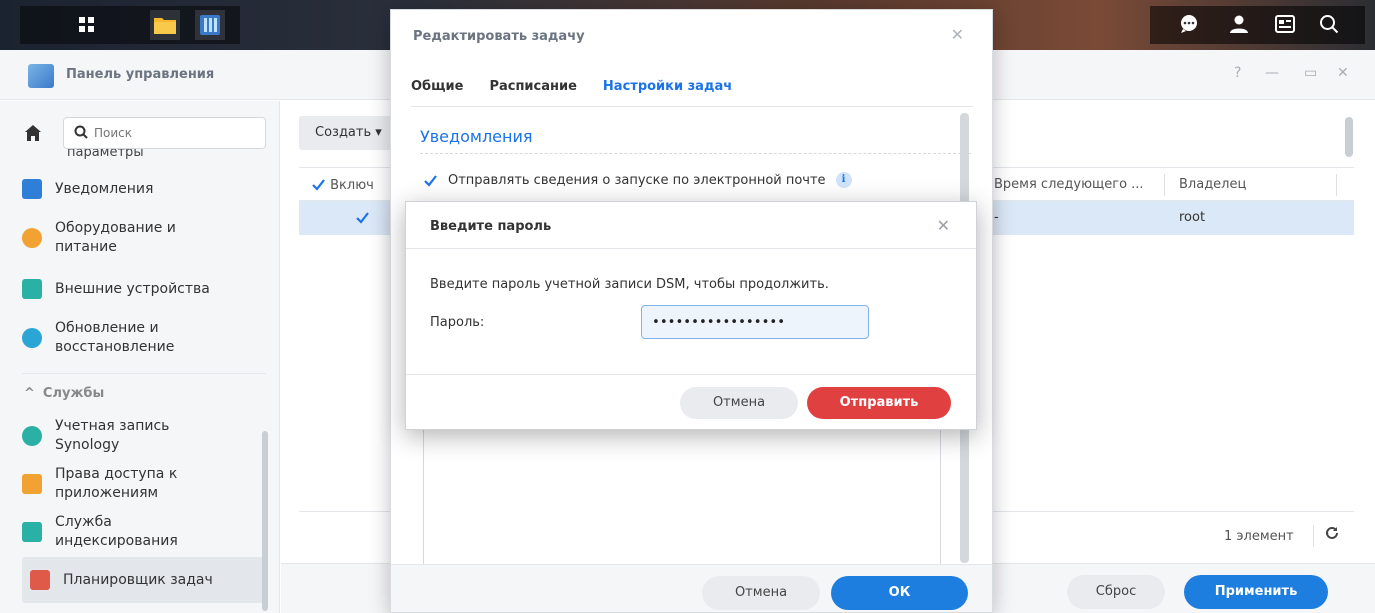  What do you see at coordinates (32, 338) in the screenshot?
I see `update-icon` at bounding box center [32, 338].